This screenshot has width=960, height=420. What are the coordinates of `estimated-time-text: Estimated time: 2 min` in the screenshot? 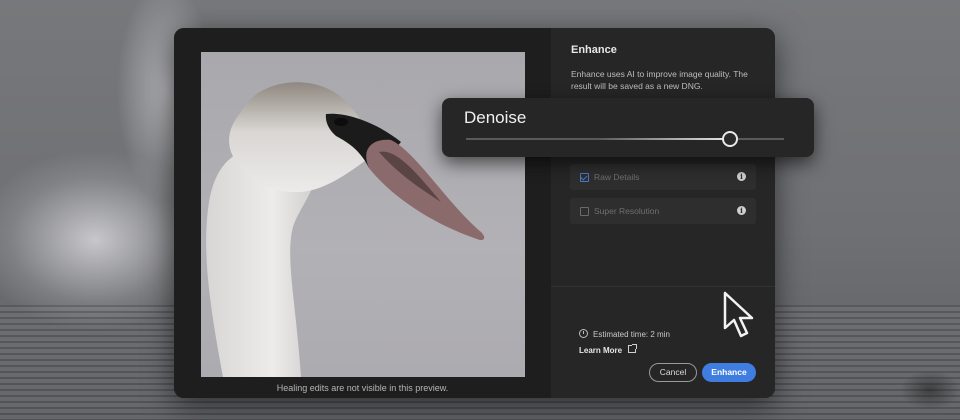 It's located at (631, 334).